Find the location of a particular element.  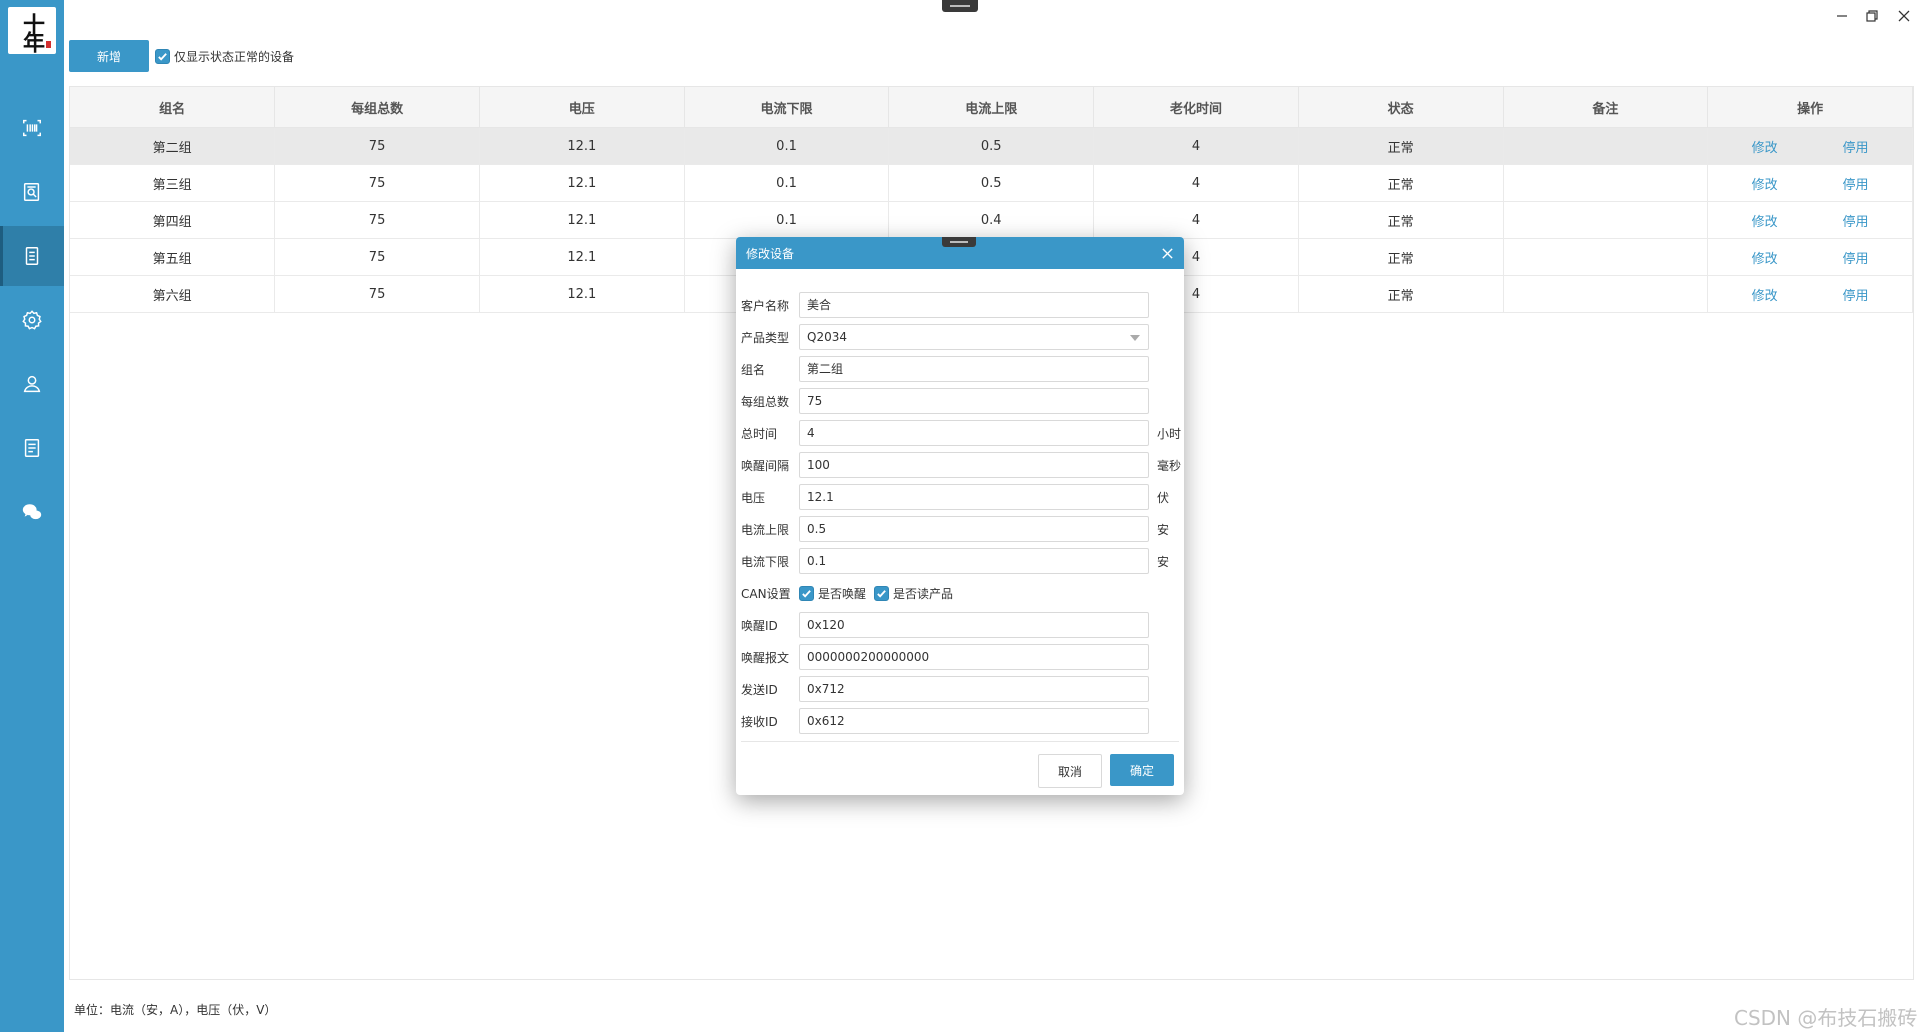

total-time-label: 总时间 is located at coordinates (759, 433).